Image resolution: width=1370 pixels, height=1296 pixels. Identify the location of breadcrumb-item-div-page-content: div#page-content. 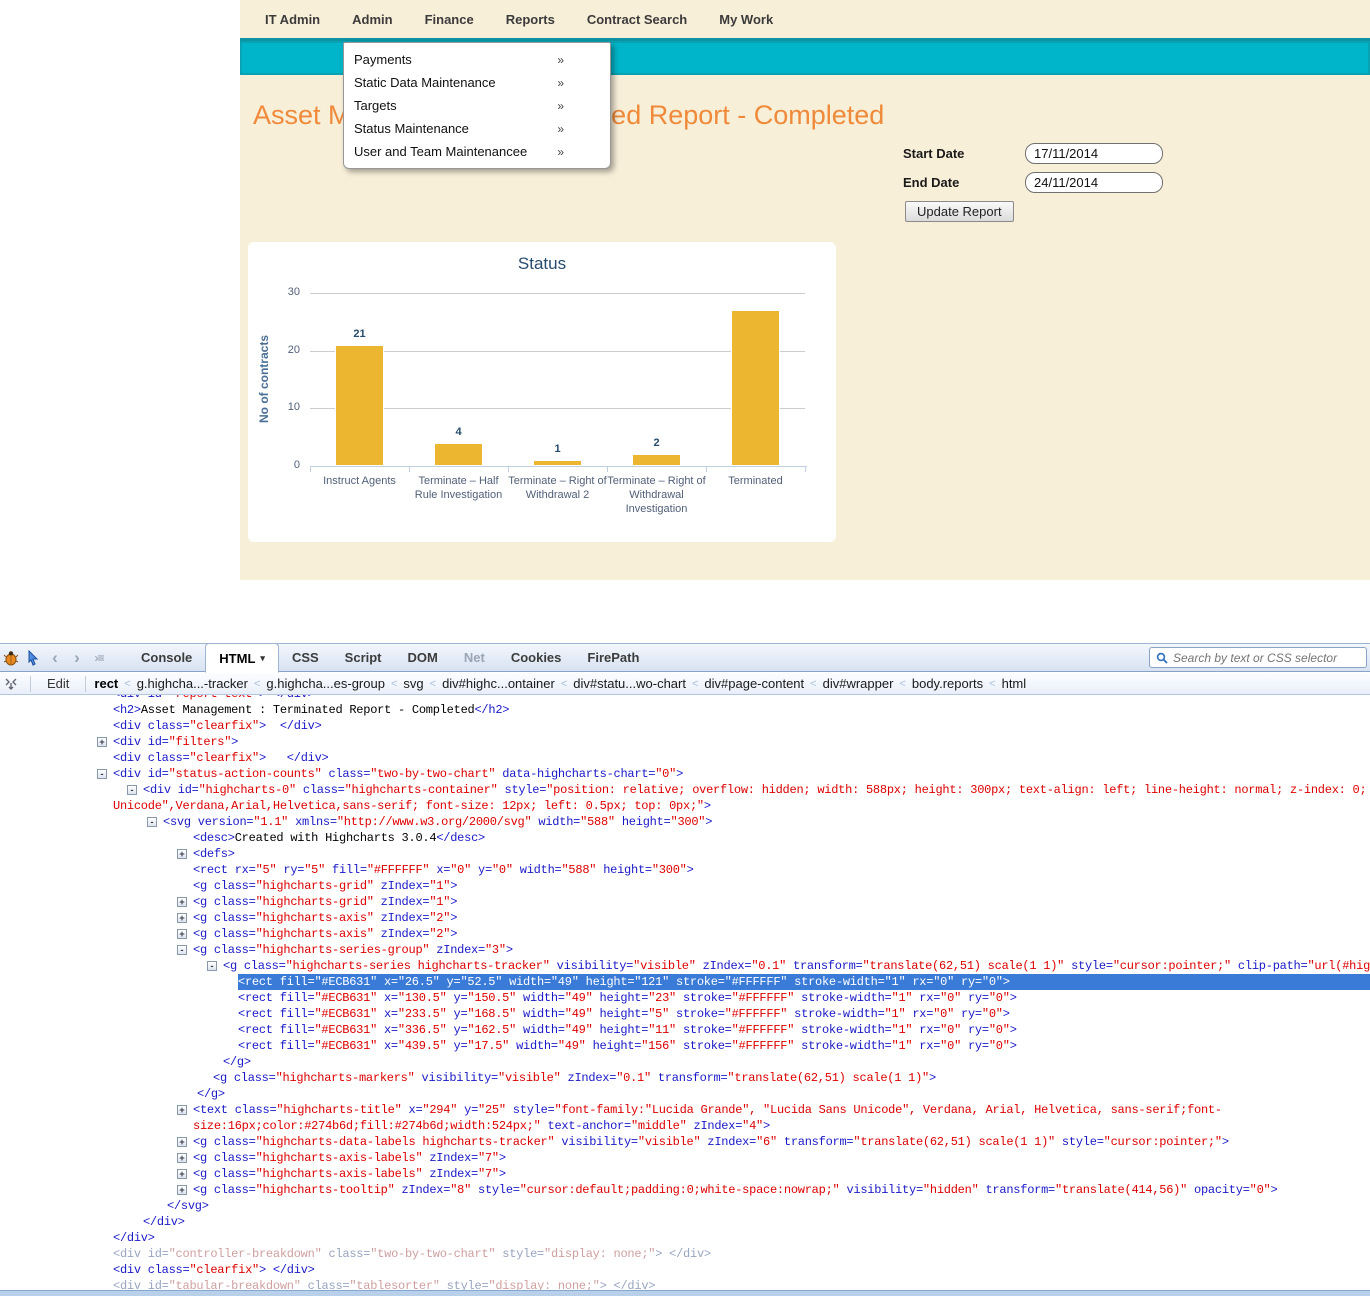
(754, 683).